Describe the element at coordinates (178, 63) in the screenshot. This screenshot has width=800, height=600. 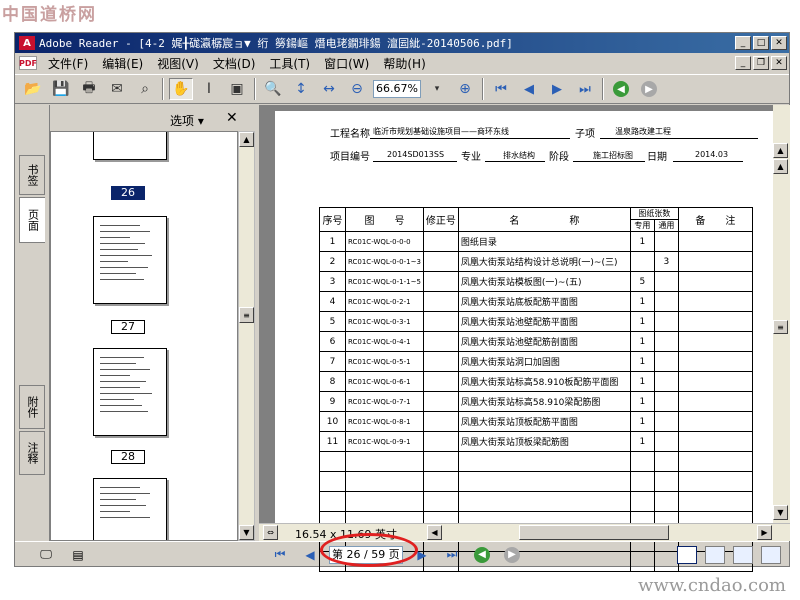
I see `menu-view: 视图(V)` at that location.